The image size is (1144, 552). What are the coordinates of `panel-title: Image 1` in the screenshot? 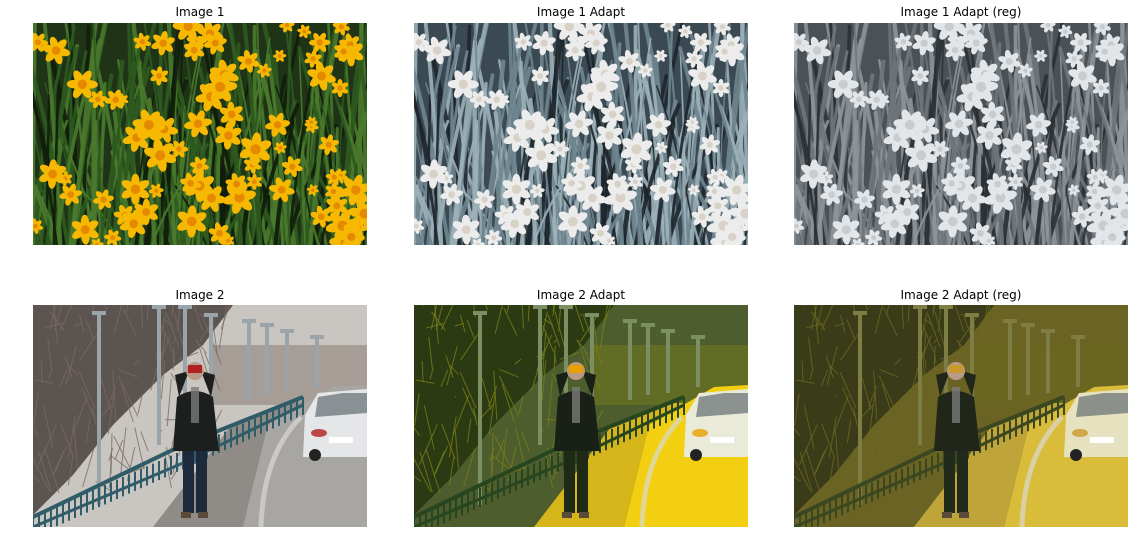 It's located at (200, 12).